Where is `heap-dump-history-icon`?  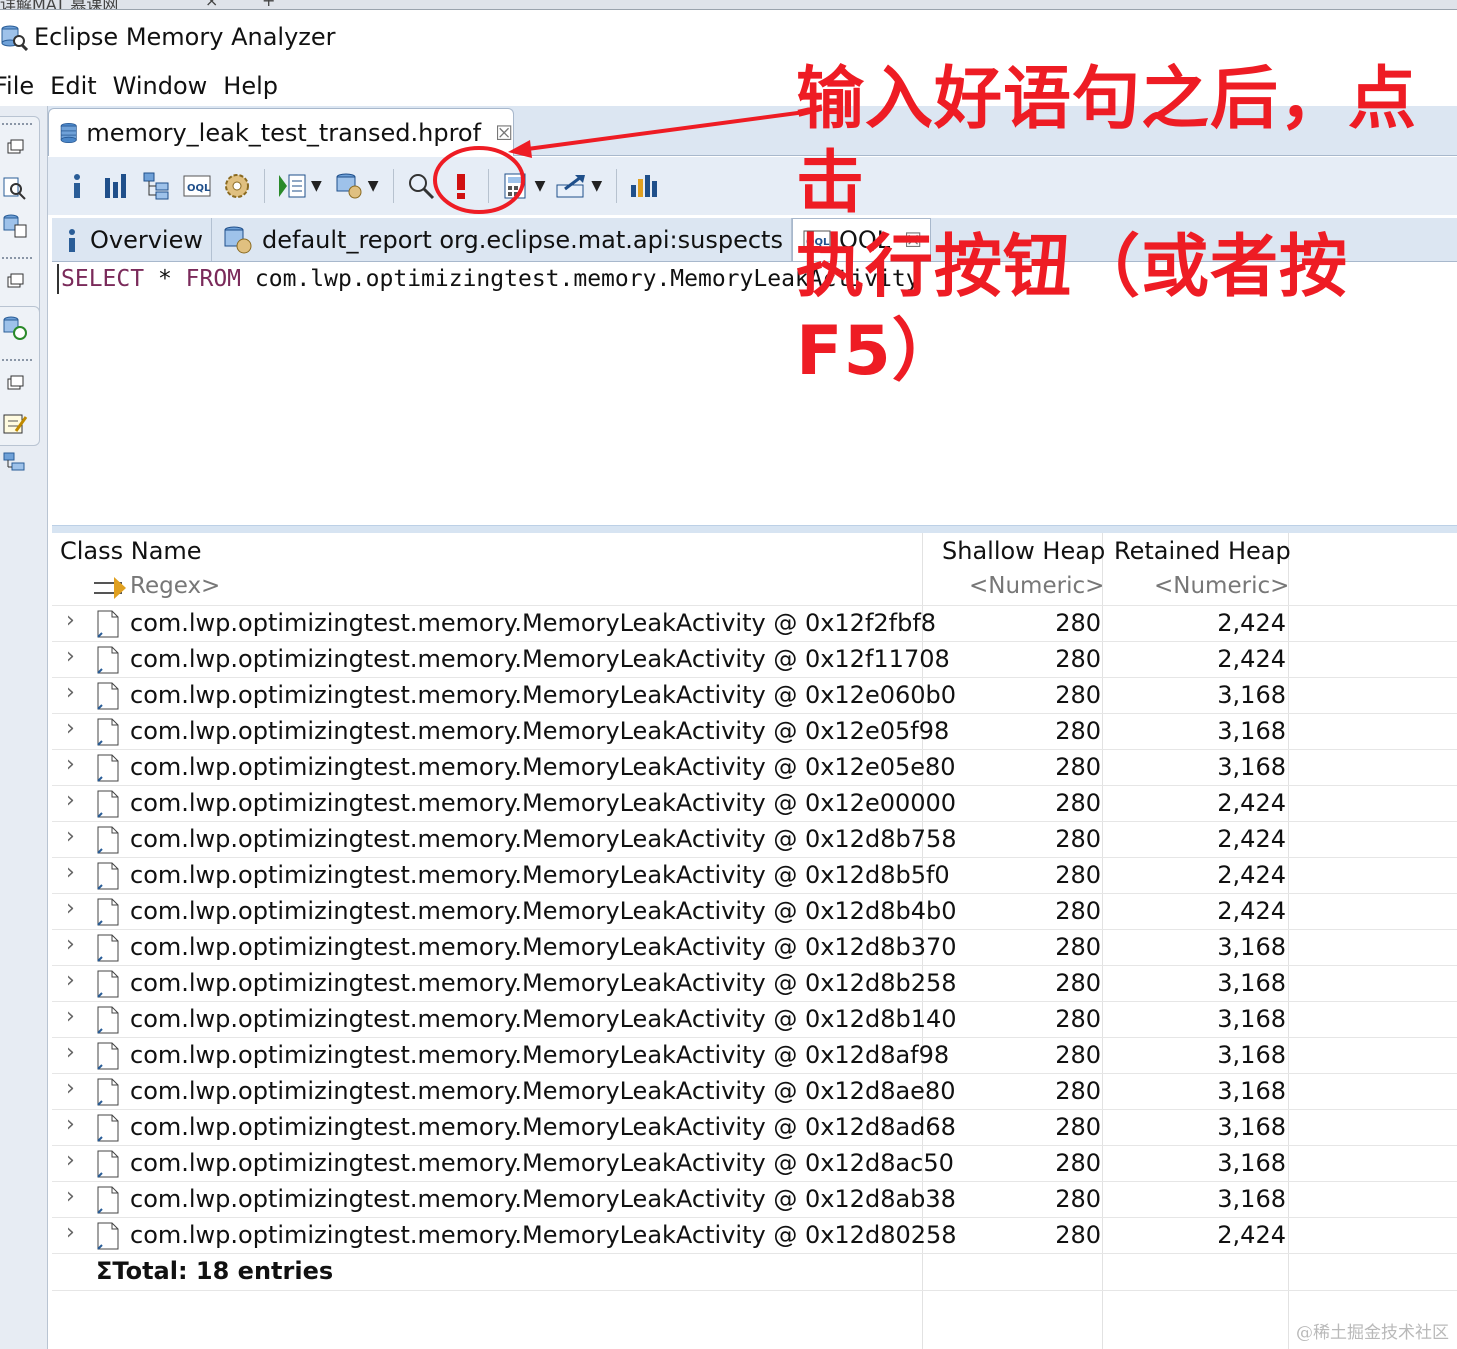 heap-dump-history-icon is located at coordinates (15, 226).